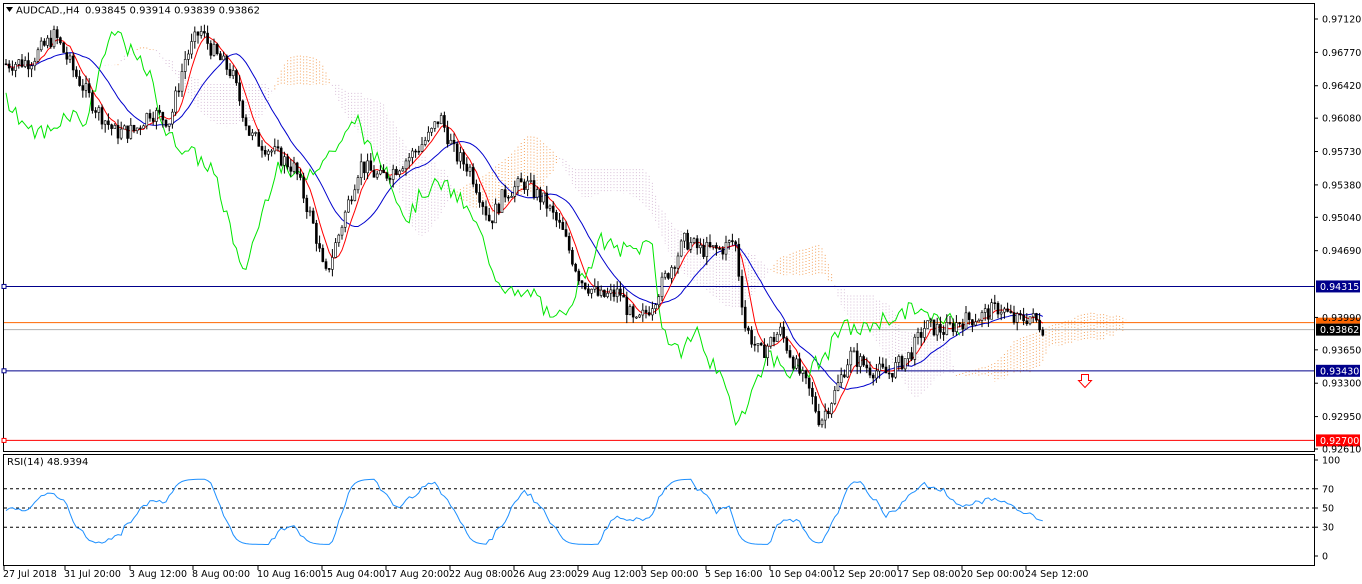 This screenshot has width=1362, height=584. Describe the element at coordinates (9, 9) in the screenshot. I see `triangle-down-icon` at that location.